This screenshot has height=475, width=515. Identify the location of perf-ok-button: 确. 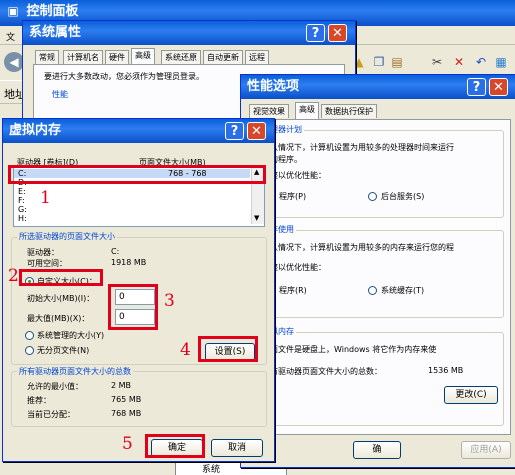
(377, 450).